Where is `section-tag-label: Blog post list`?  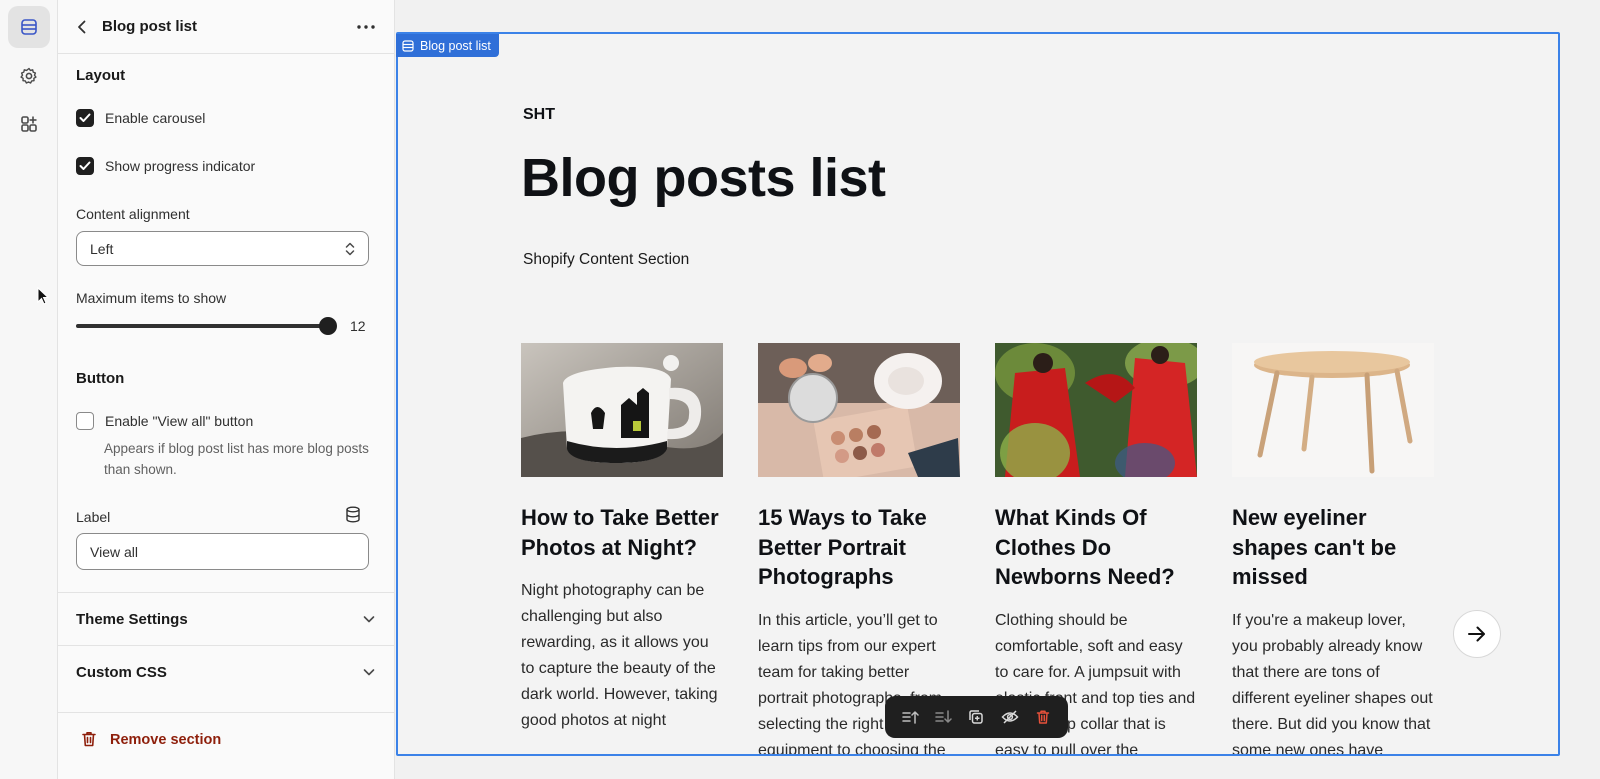 section-tag-label: Blog post list is located at coordinates (455, 45).